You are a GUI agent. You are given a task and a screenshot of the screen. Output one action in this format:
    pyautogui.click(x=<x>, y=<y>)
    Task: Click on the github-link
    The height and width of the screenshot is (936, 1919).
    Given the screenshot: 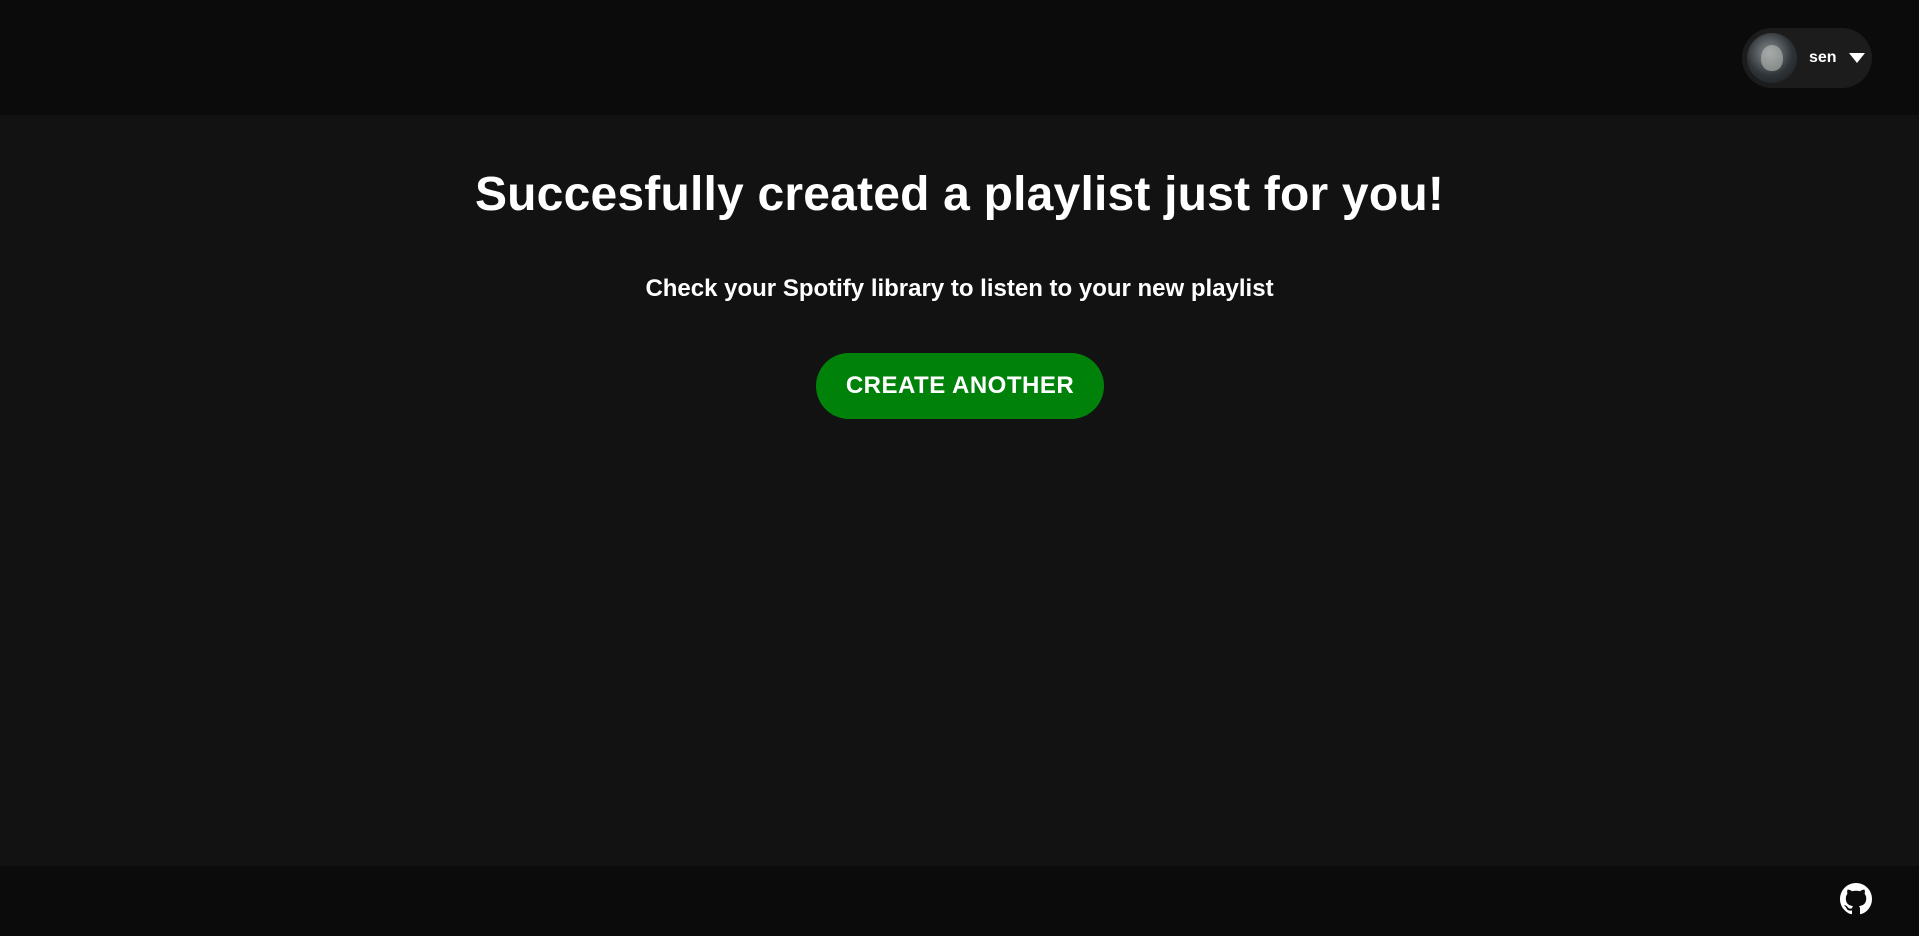 What is the action you would take?
    pyautogui.click(x=1856, y=899)
    